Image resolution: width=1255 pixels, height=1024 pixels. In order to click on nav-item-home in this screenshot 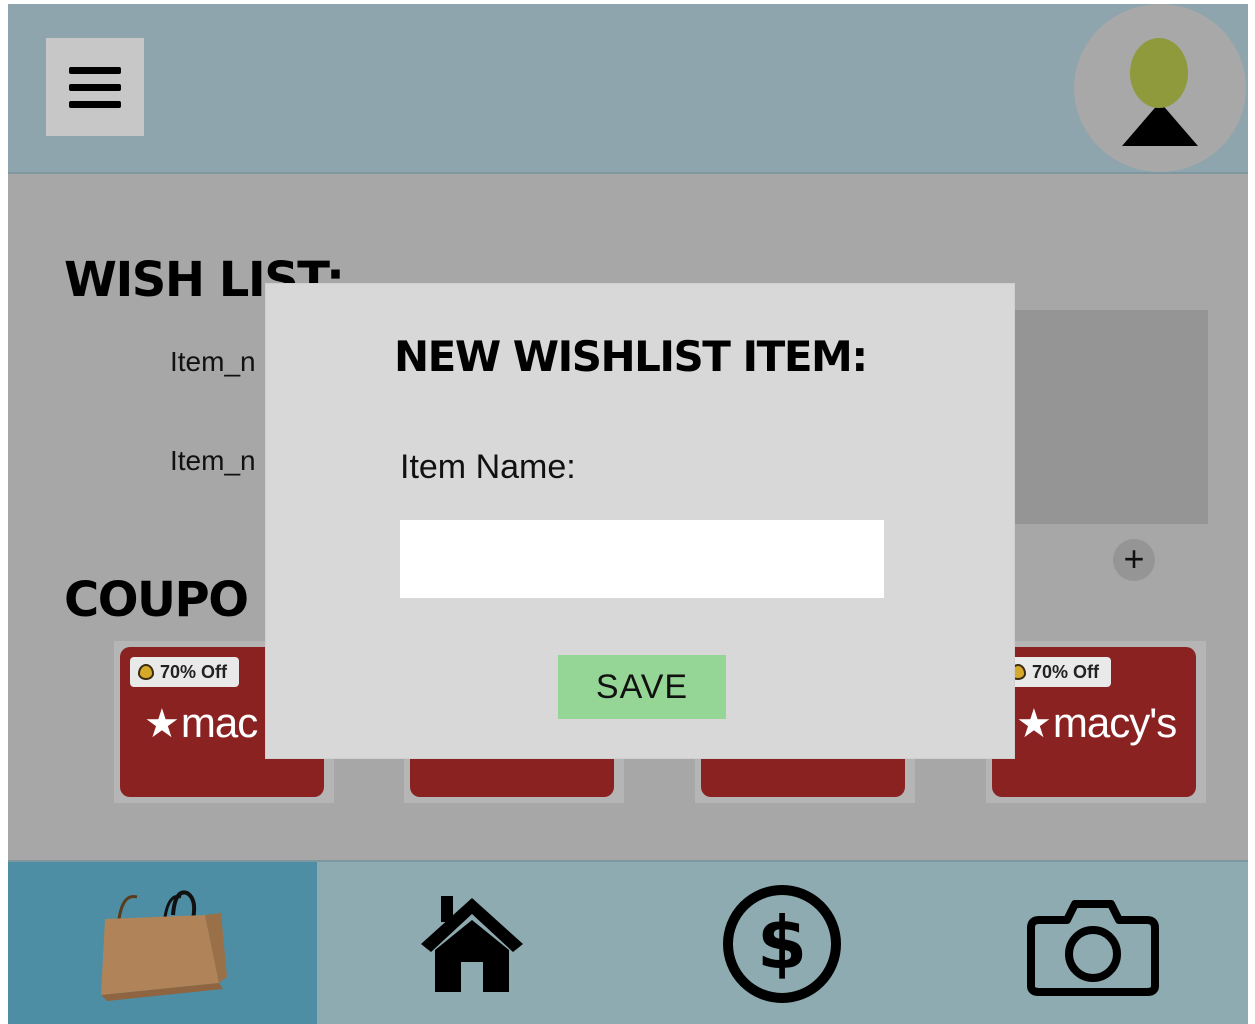, I will do `click(472, 943)`.